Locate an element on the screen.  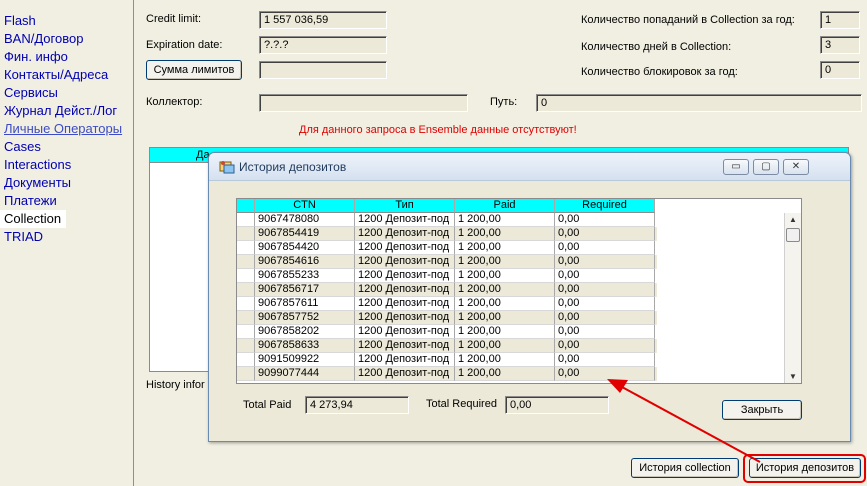
sidebar-item-triad: TRIAD is located at coordinates (66, 237).